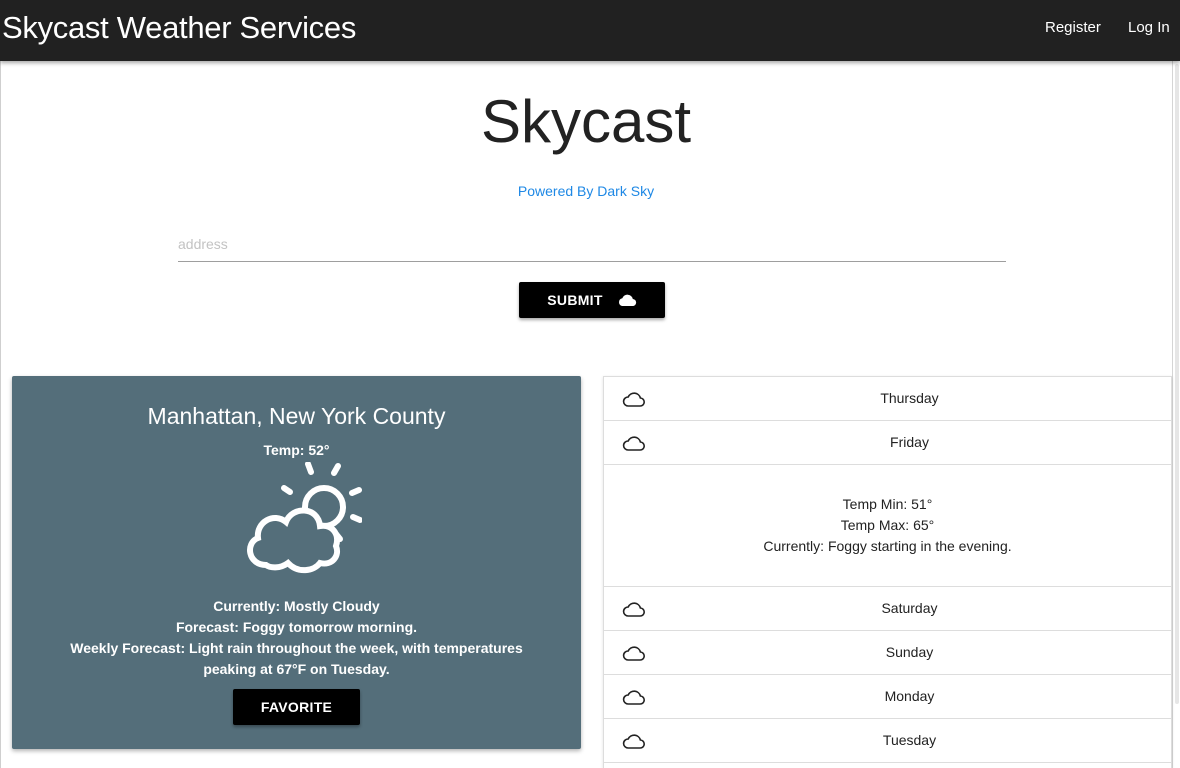 This screenshot has width=1180, height=768. Describe the element at coordinates (909, 740) in the screenshot. I see `day-name: Tuesday` at that location.